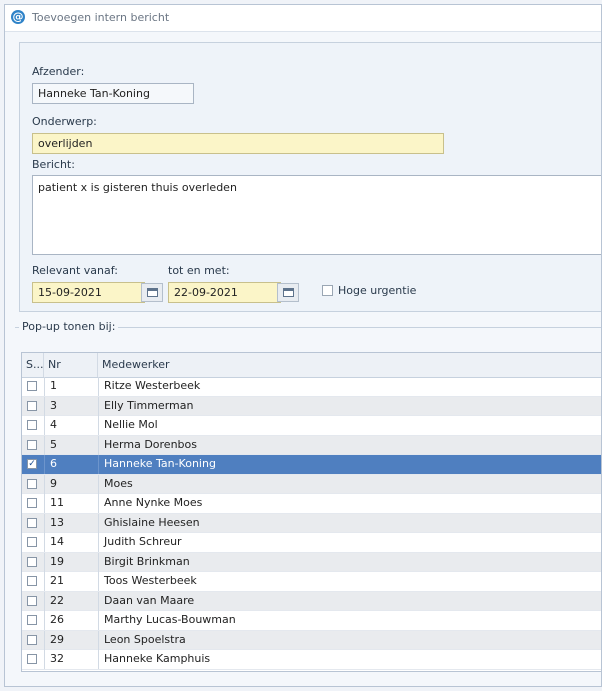 This screenshot has height=691, width=602. Describe the element at coordinates (311, 406) in the screenshot. I see `table-row: 3 Elly Timmerman` at that location.